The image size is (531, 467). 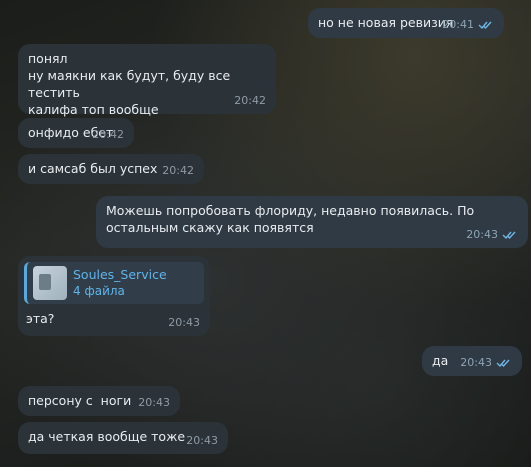 What do you see at coordinates (50, 283) in the screenshot?
I see `file-thumbnail` at bounding box center [50, 283].